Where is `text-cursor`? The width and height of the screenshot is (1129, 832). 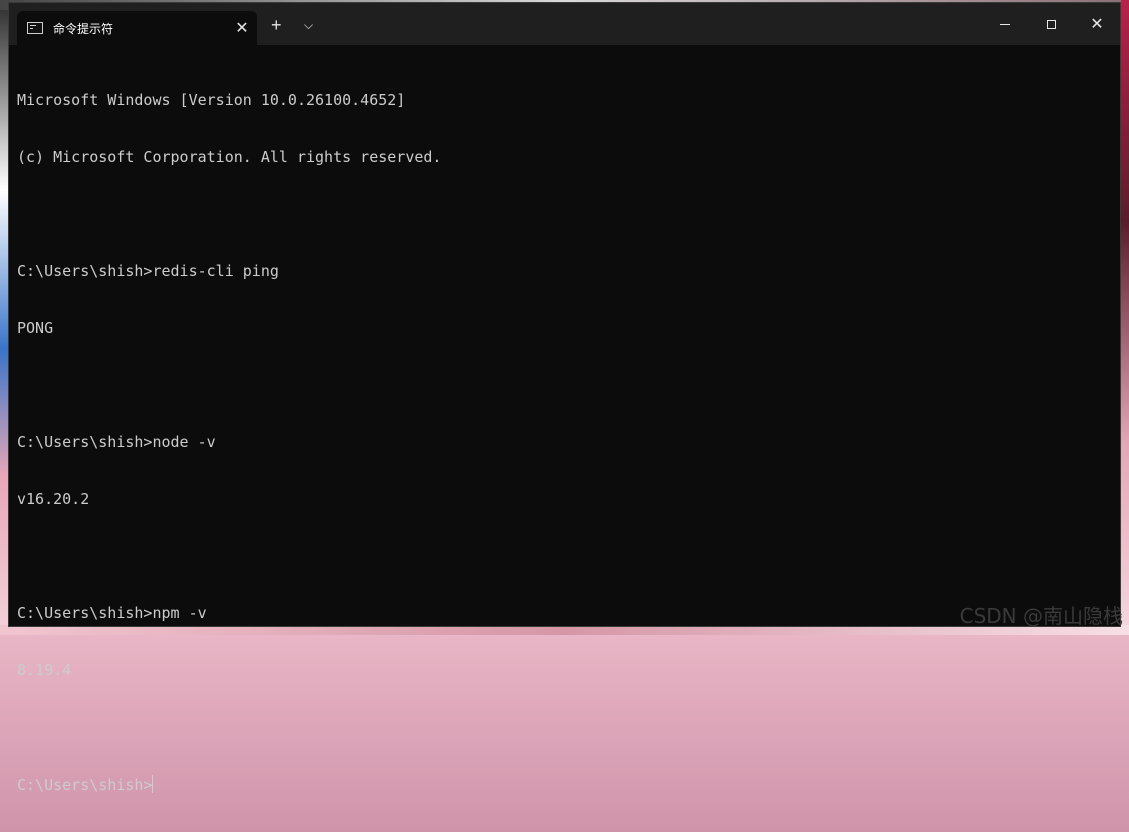
text-cursor is located at coordinates (153, 784).